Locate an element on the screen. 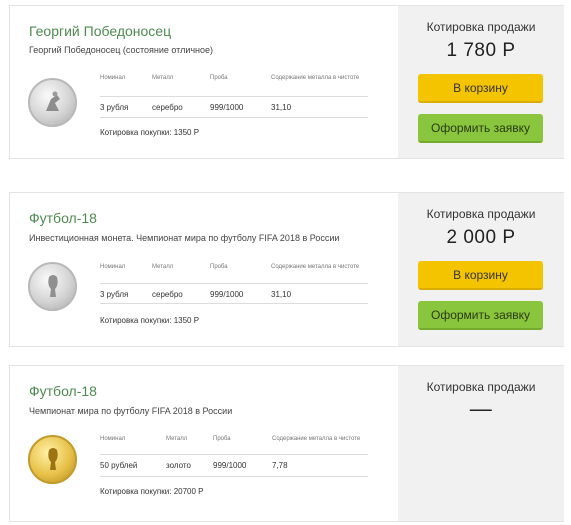 This screenshot has height=525, width=571. gold-coin-icon is located at coordinates (52, 459).